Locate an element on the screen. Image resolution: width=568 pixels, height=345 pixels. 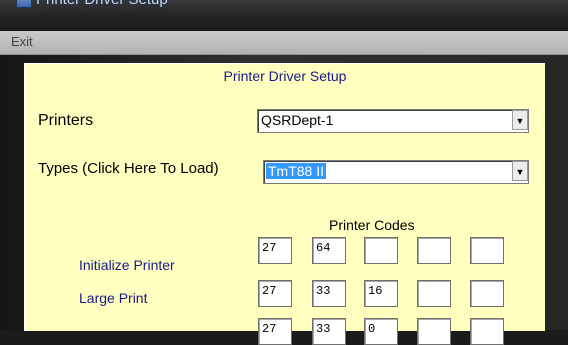
types-dropdown: TmT88 II ▼ is located at coordinates (396, 172).